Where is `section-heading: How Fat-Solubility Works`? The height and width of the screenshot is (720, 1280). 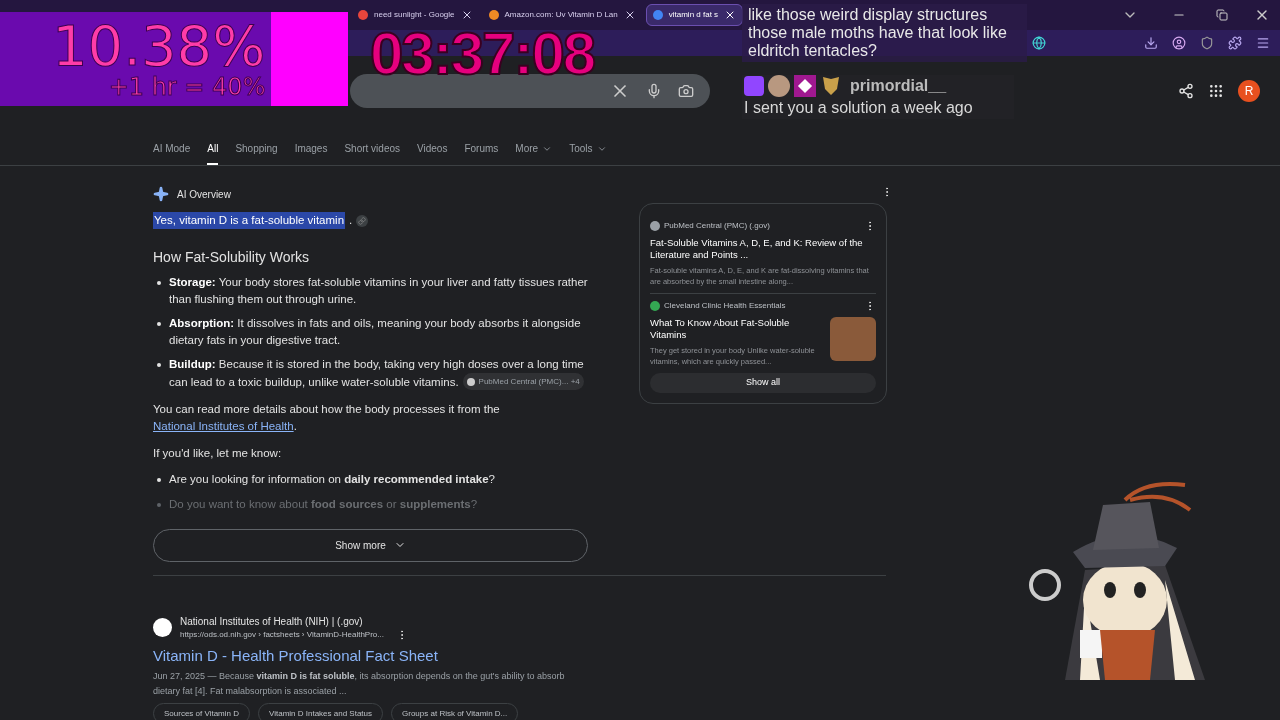 section-heading: How Fat-Solubility Works is located at coordinates (232, 257).